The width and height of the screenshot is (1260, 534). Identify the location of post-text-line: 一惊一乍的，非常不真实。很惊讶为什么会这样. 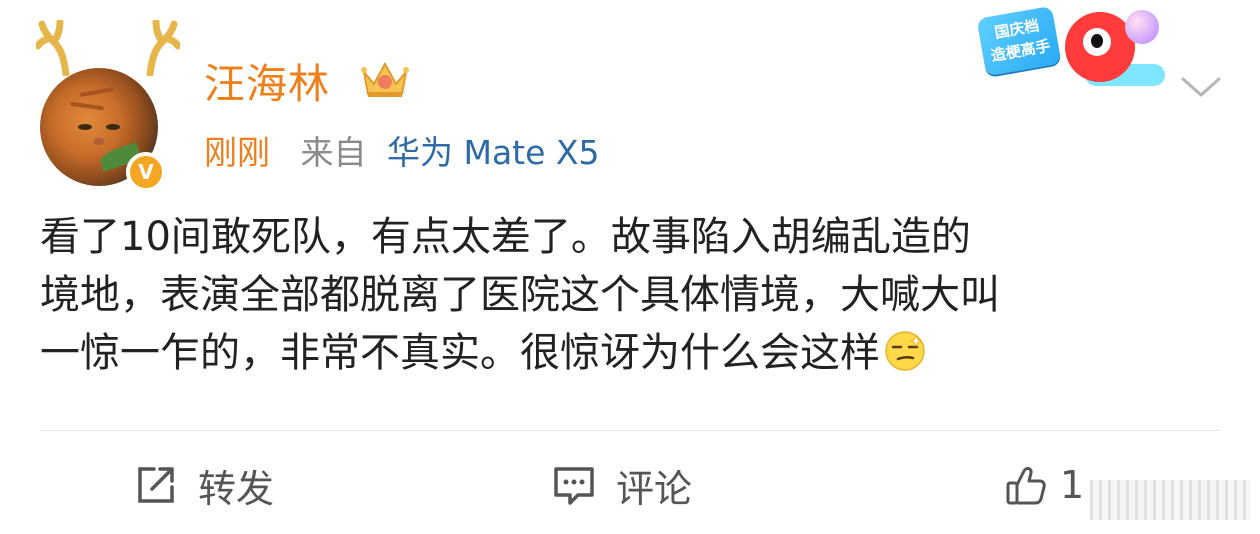
(635, 353).